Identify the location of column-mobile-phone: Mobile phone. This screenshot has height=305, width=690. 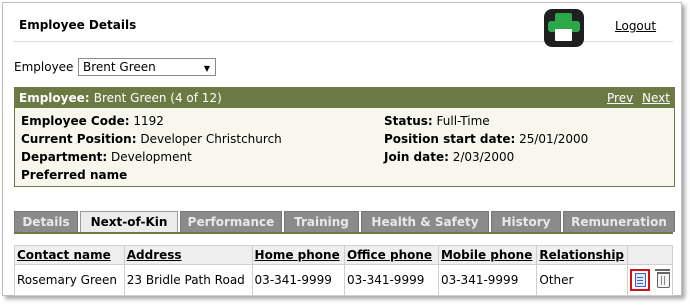
(487, 255).